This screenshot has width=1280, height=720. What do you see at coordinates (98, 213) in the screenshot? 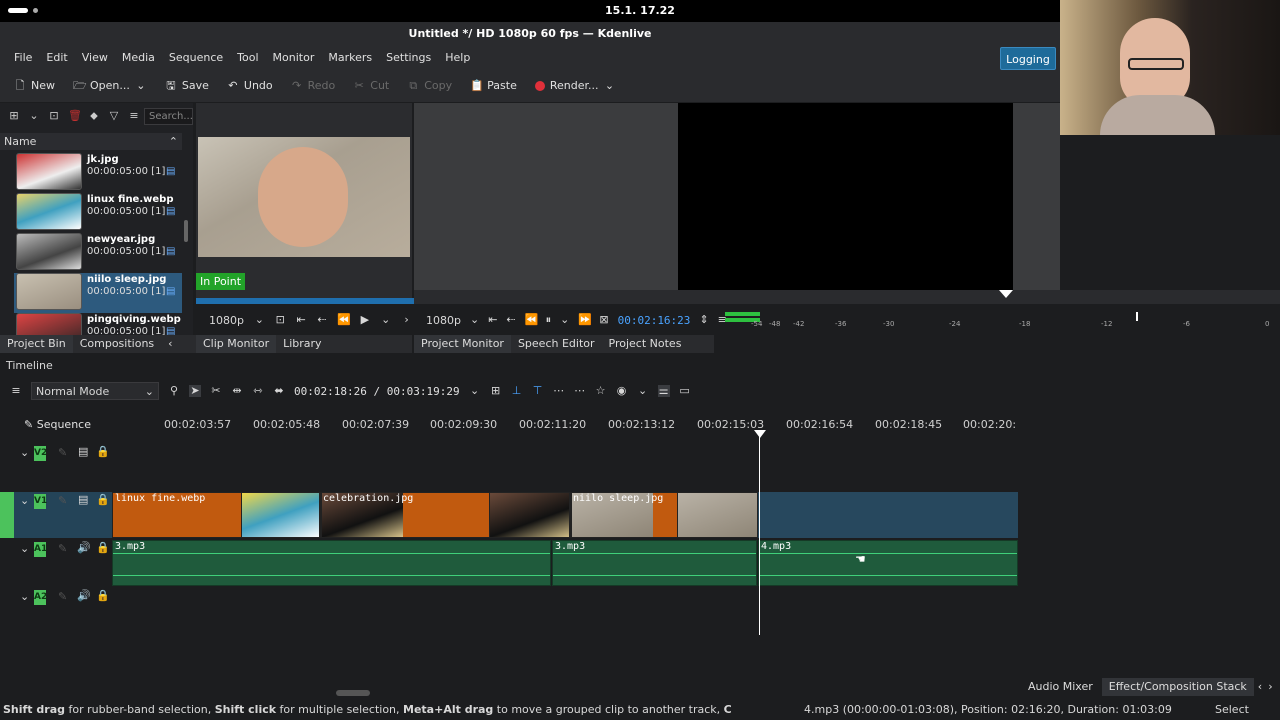
I see `bin-item: linux fine.webp 00:00:05:00 [1] ▤` at bounding box center [98, 213].